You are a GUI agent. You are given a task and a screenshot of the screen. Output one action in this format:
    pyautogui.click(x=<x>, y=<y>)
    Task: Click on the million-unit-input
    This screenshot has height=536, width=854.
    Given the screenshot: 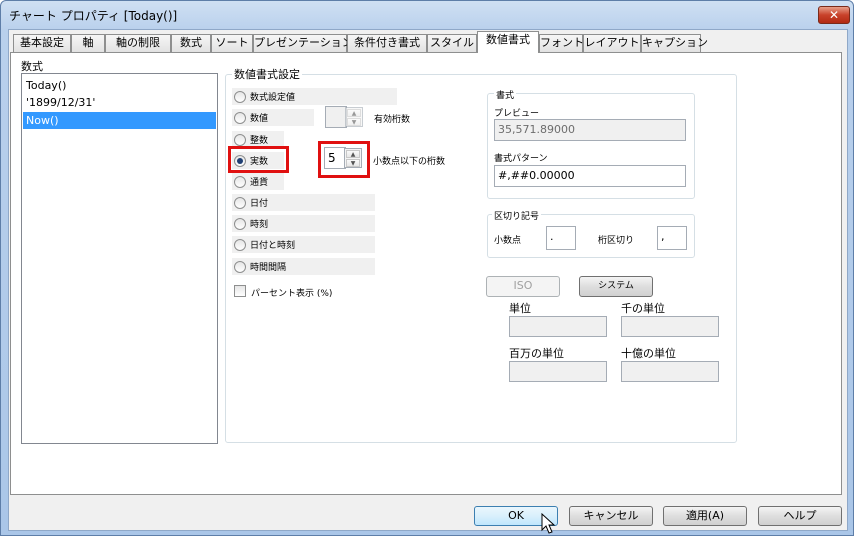 What is the action you would take?
    pyautogui.click(x=558, y=371)
    